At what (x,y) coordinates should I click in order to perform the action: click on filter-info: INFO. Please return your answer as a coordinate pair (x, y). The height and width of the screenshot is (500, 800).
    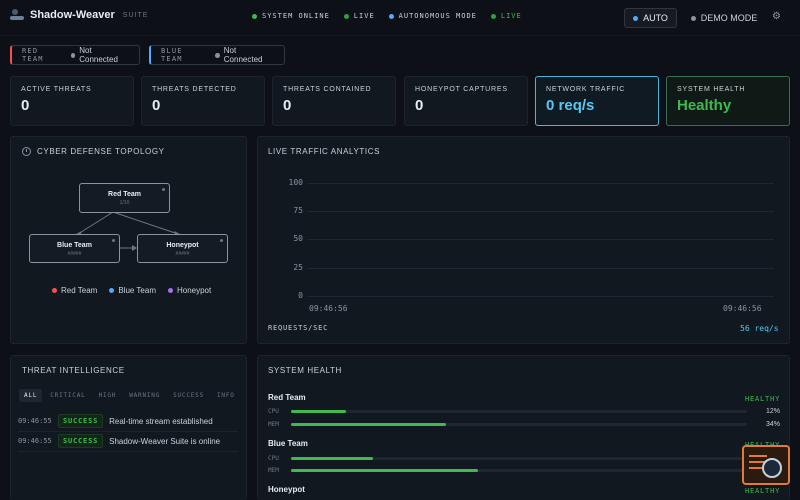
    Looking at the image, I should click on (226, 395).